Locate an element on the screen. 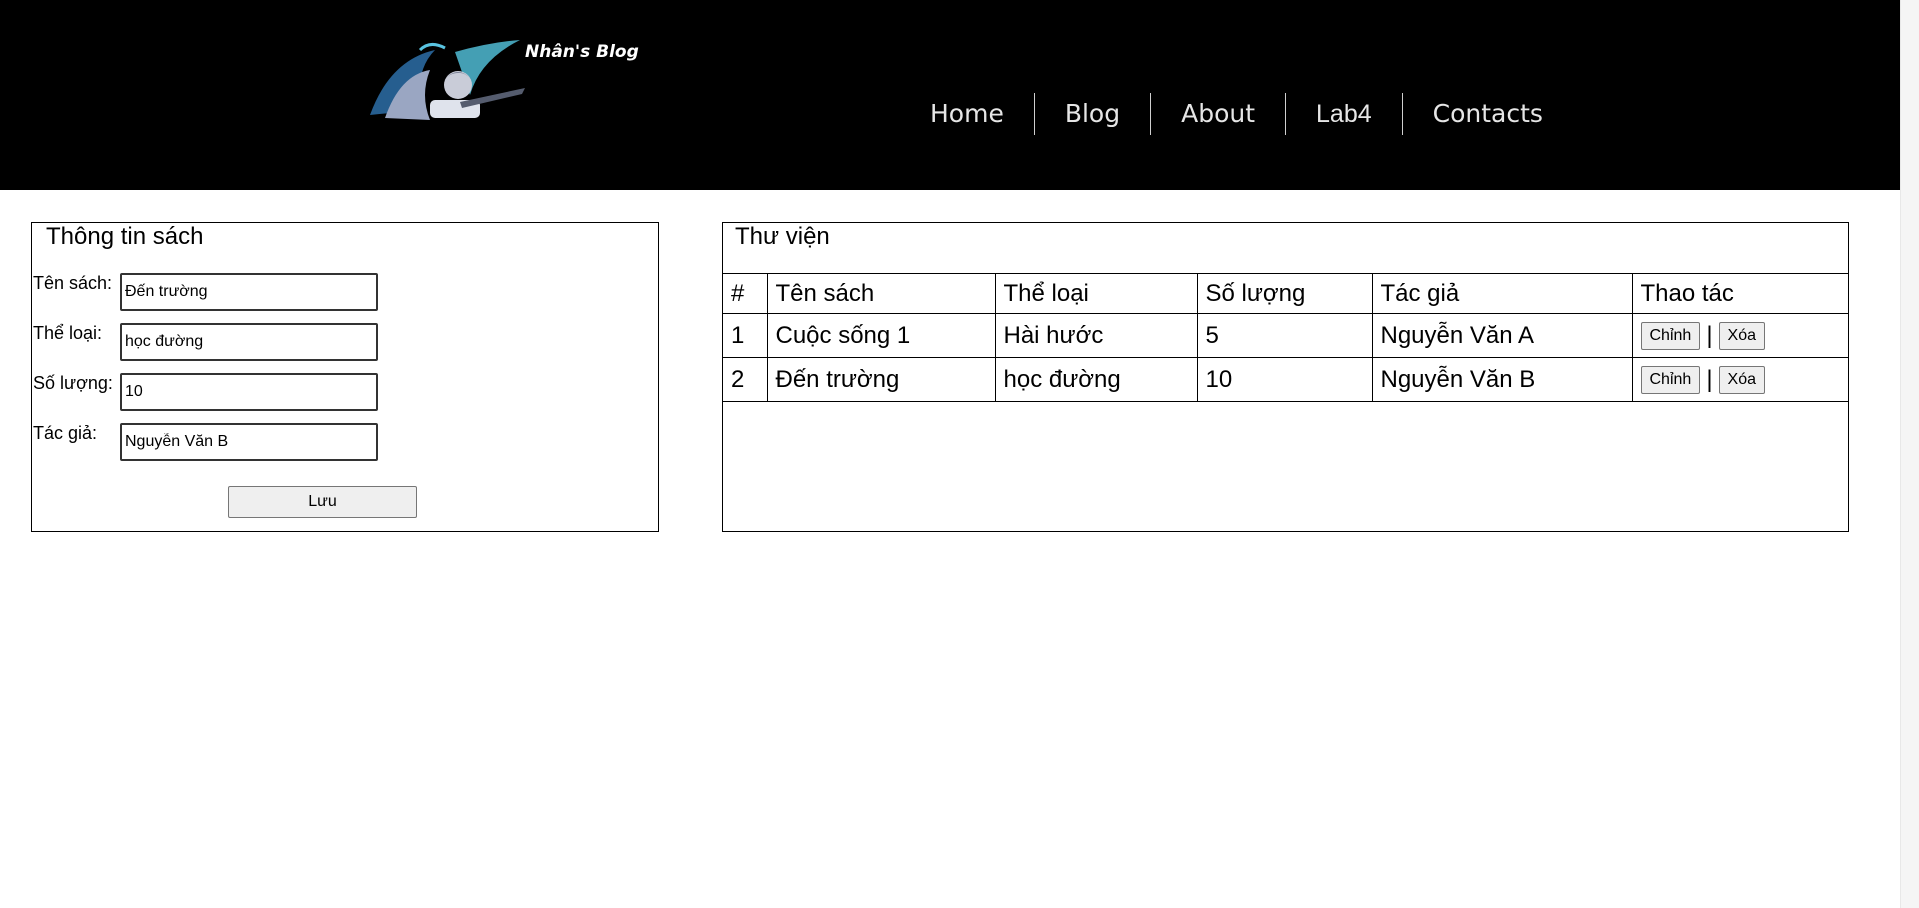 The image size is (1919, 908). author-input is located at coordinates (249, 442).